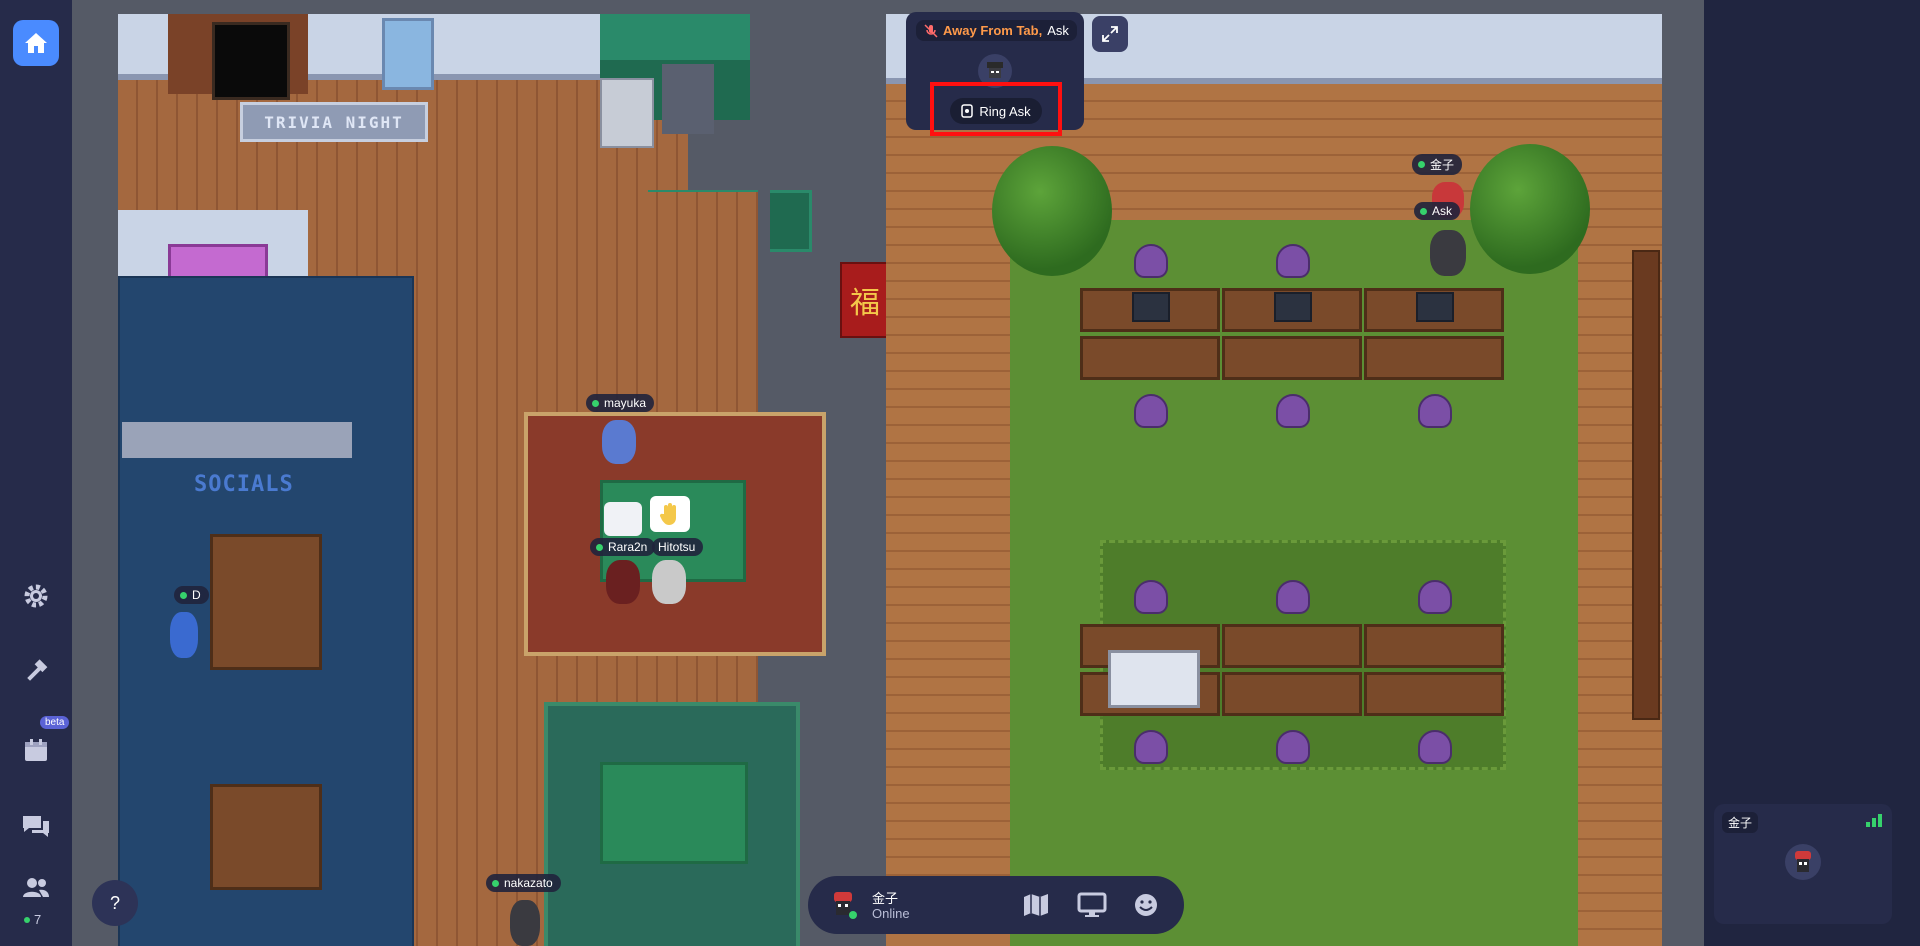 This screenshot has height=946, width=1920. I want to click on poker-table, so click(674, 813).